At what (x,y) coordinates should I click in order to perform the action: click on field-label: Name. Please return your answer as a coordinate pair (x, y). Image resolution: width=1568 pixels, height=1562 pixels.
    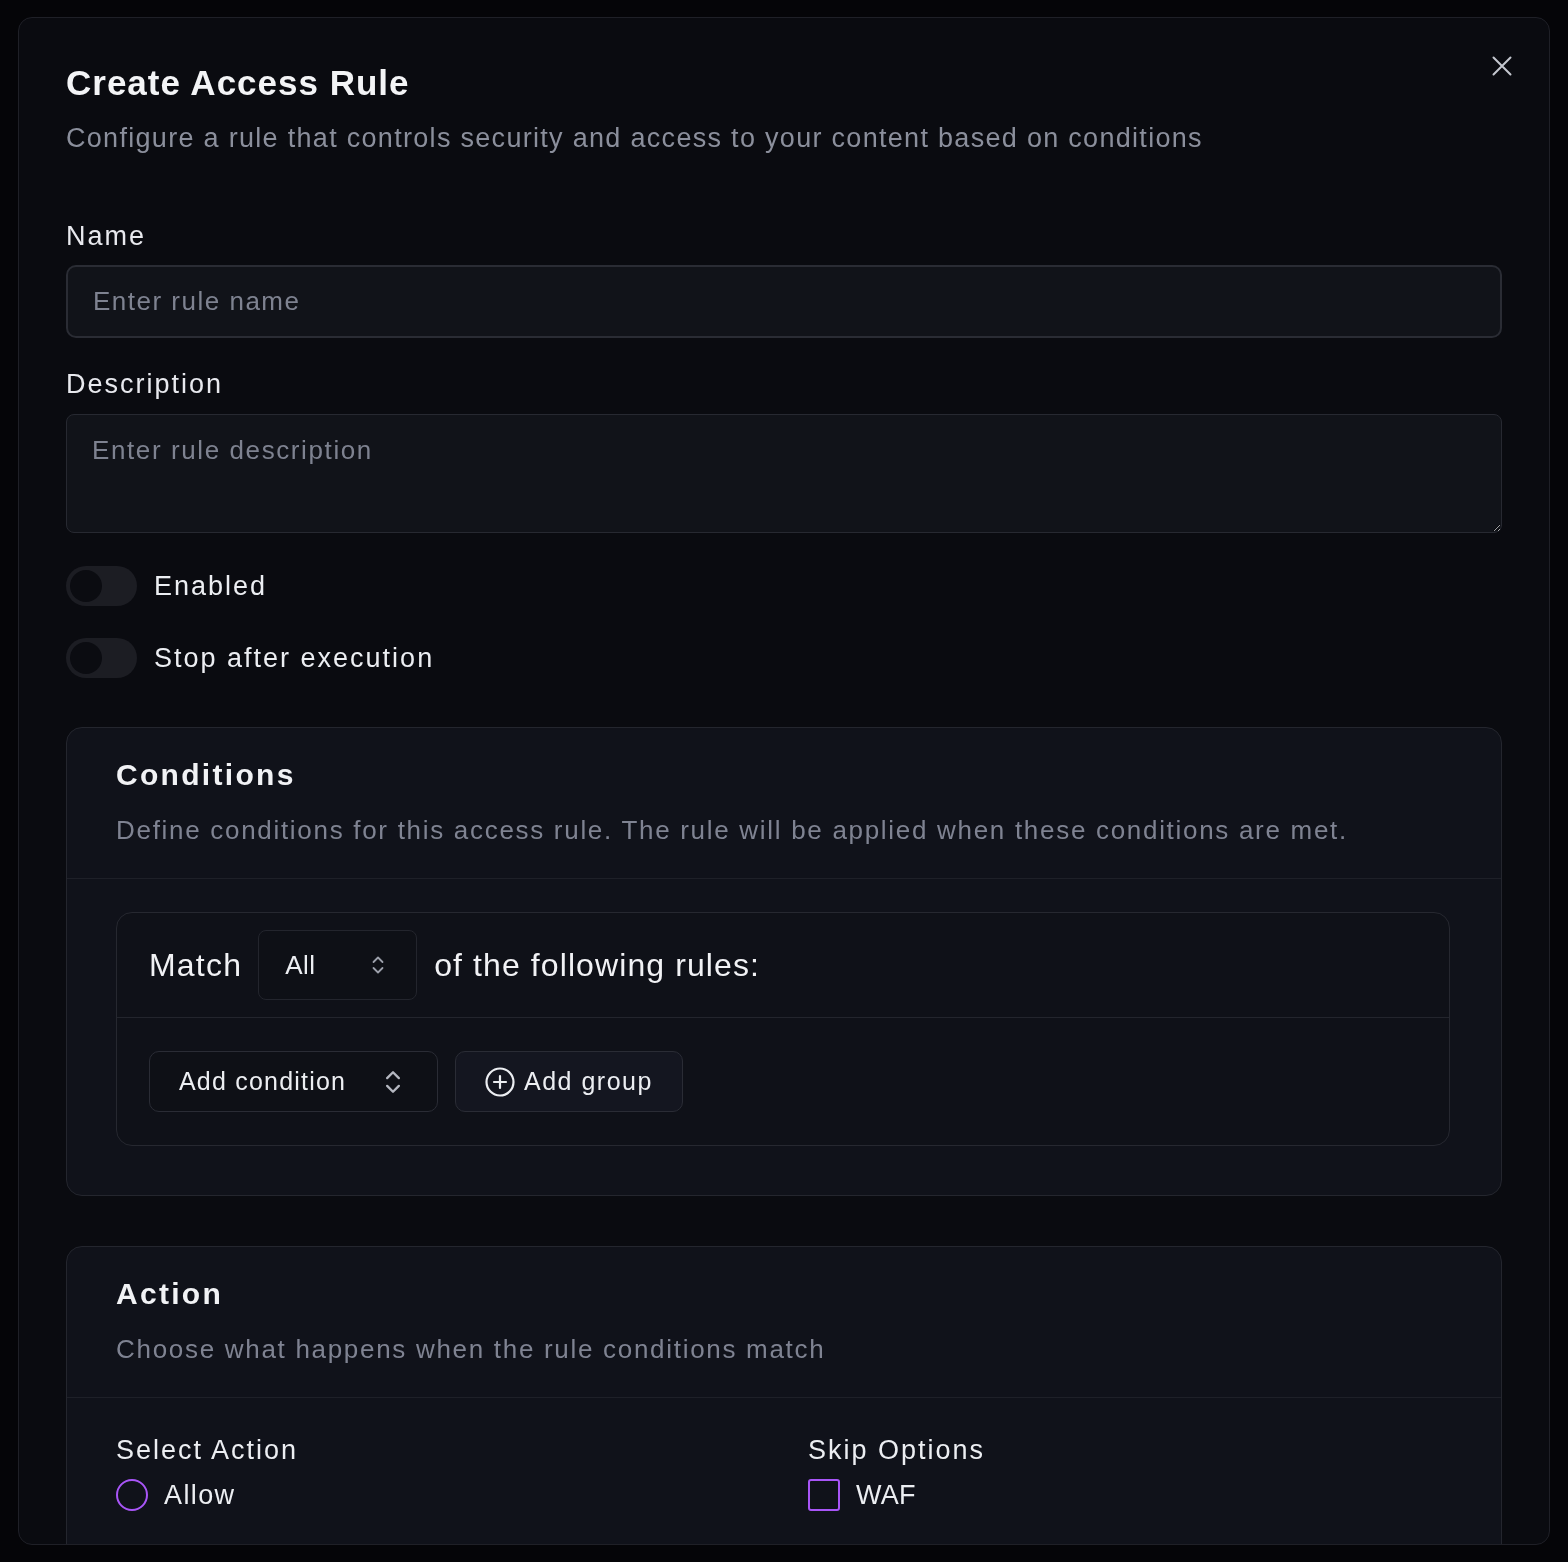
    Looking at the image, I should click on (106, 236).